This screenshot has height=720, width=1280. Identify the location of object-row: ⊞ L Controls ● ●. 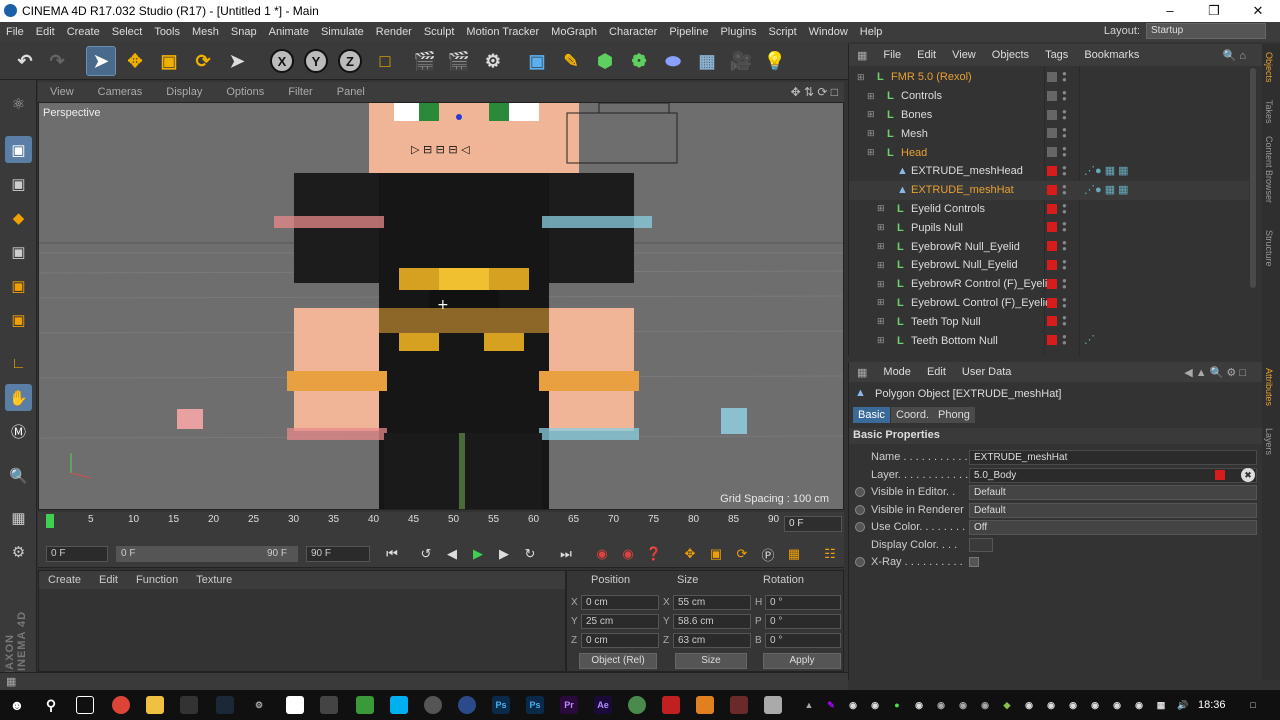
(1049, 96).